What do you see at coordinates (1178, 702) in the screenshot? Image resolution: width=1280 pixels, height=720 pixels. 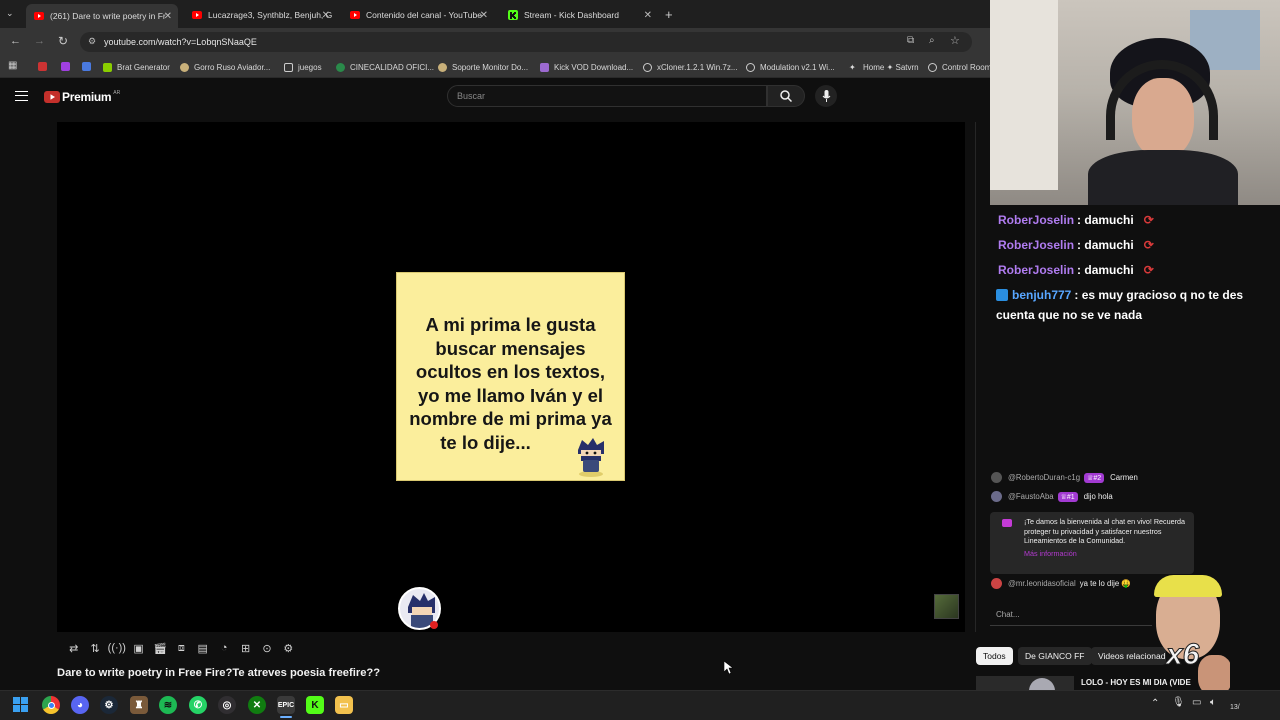 I see `microphone-tray-icon: 🎙︎` at bounding box center [1178, 702].